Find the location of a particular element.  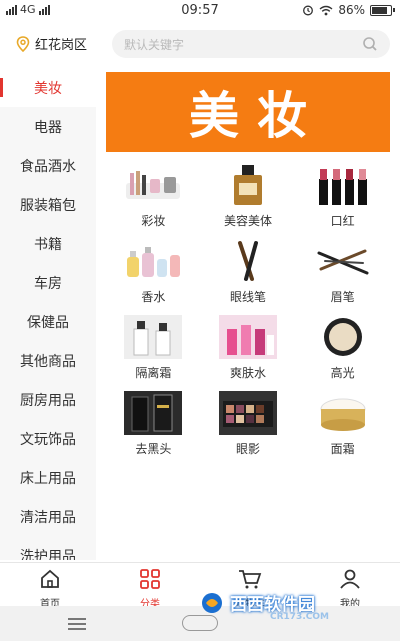

header: 红花岗区 默认关键字 is located at coordinates (200, 45).